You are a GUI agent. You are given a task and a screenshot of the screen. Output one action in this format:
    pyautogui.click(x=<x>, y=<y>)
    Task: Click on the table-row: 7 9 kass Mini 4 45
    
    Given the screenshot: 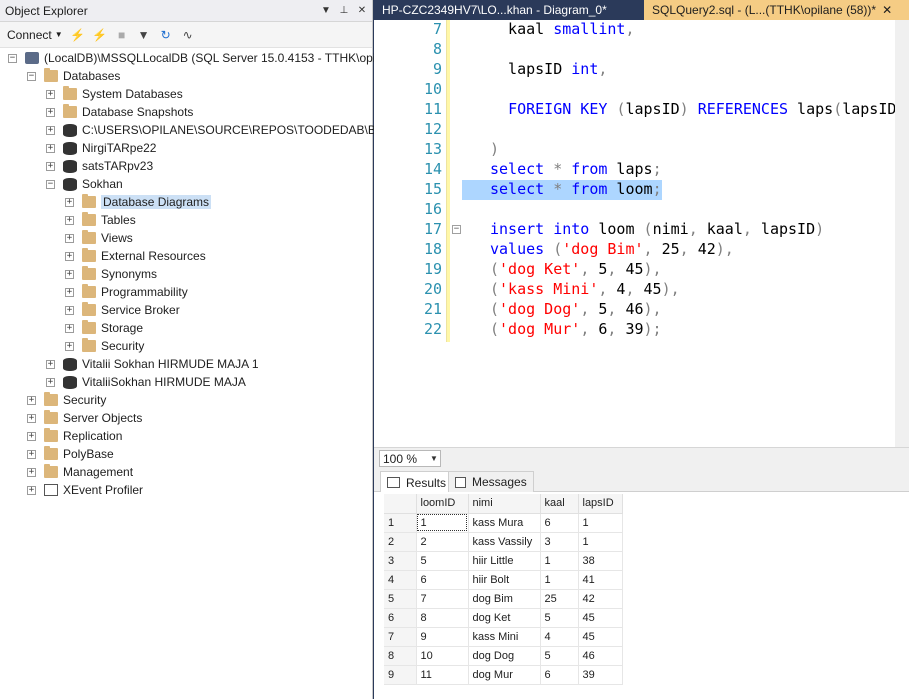 What is the action you would take?
    pyautogui.click(x=503, y=637)
    